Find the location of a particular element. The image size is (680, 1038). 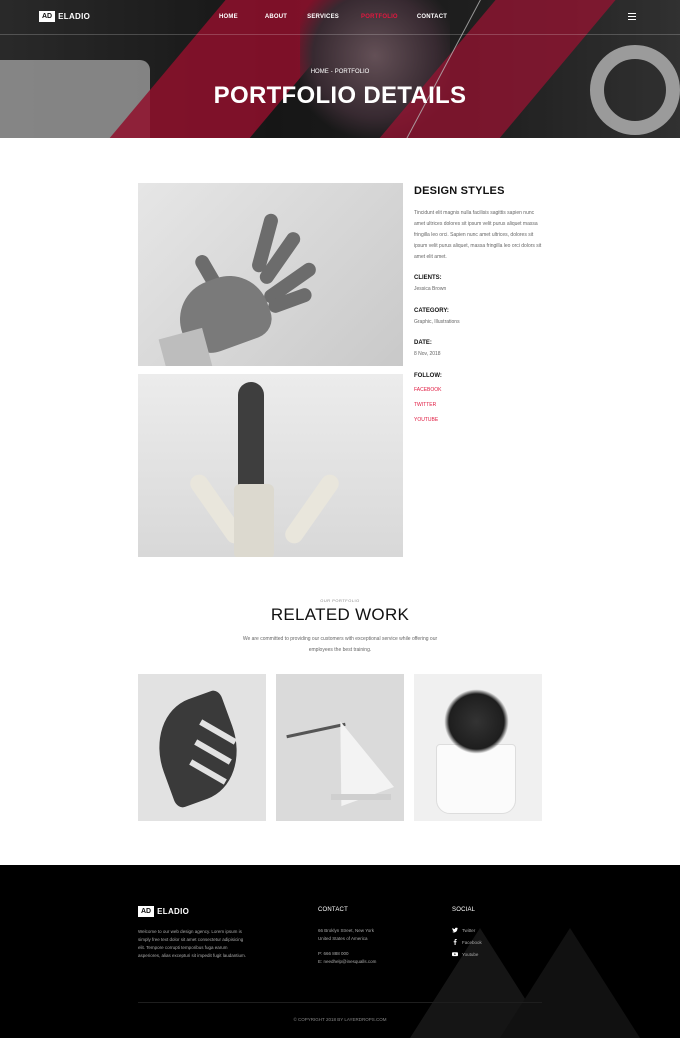

logo: AD ELADIO is located at coordinates (64, 16).